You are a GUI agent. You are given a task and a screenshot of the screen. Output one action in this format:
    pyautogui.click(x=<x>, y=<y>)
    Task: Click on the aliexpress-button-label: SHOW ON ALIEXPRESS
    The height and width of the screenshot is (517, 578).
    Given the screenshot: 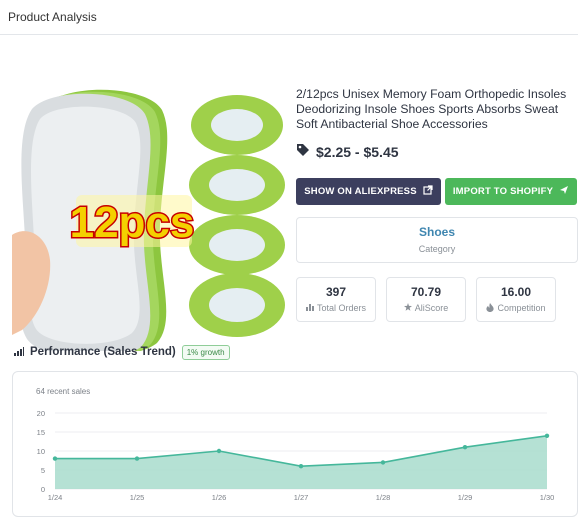 What is the action you would take?
    pyautogui.click(x=360, y=191)
    